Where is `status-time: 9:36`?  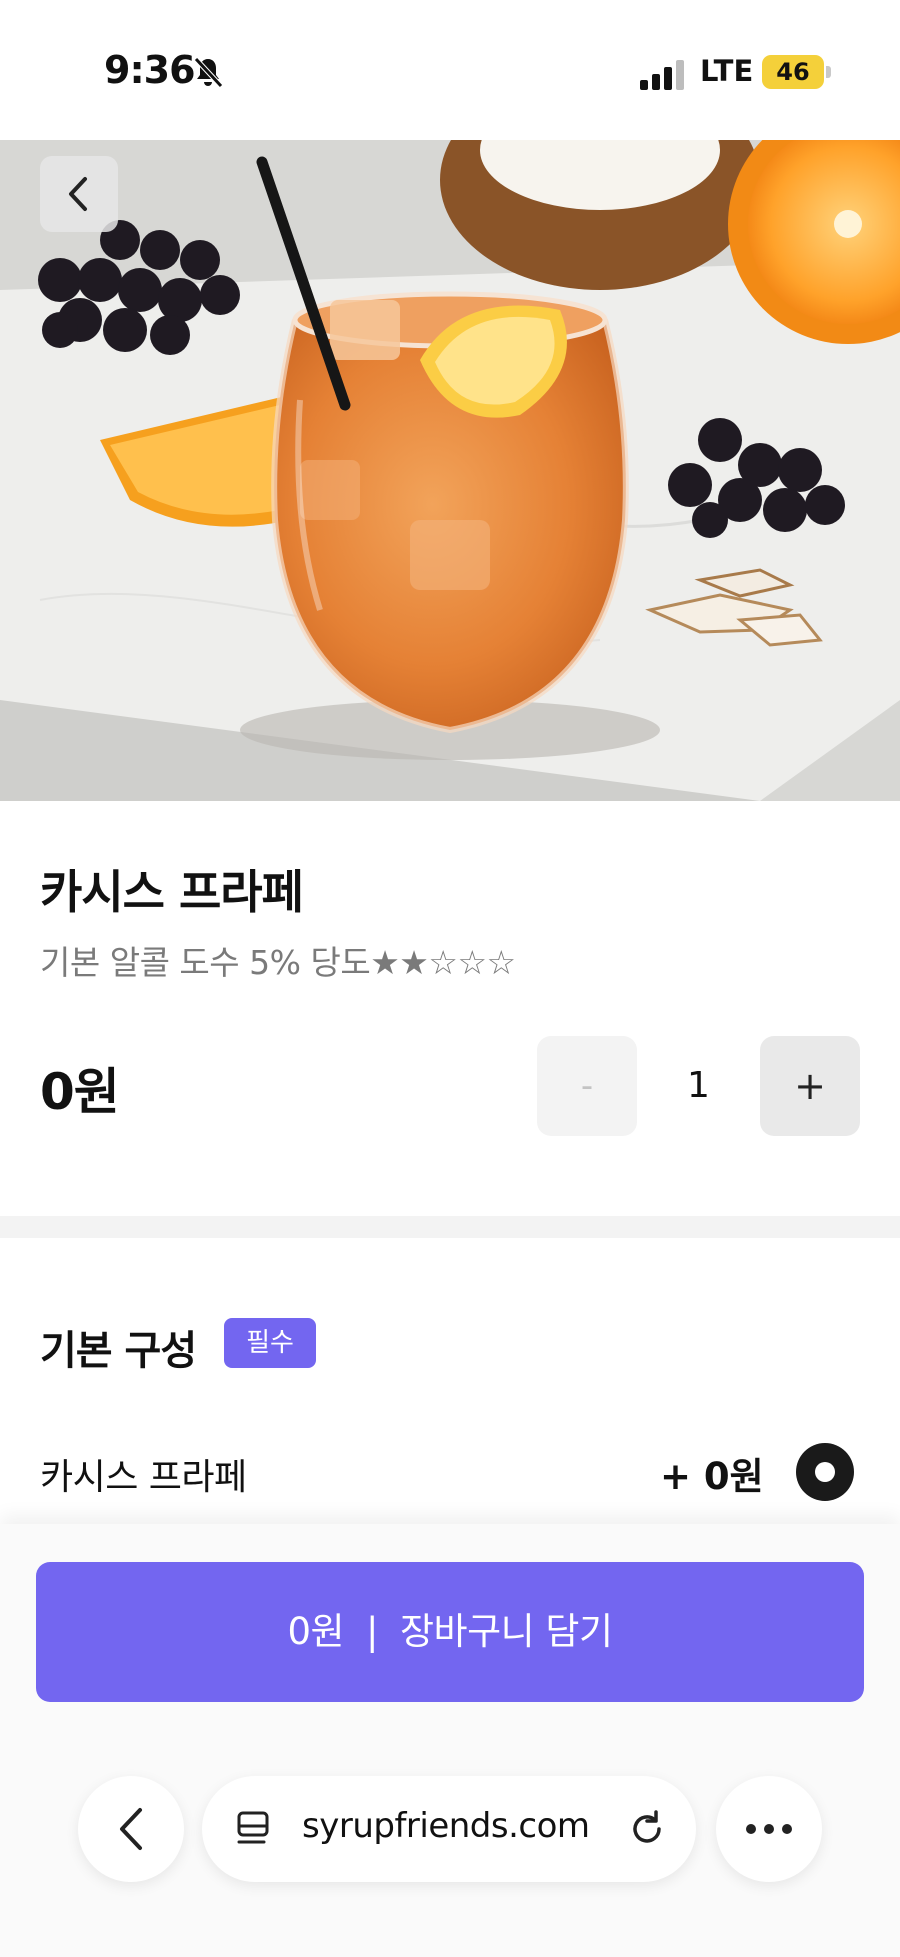
status-time: 9:36 is located at coordinates (150, 70).